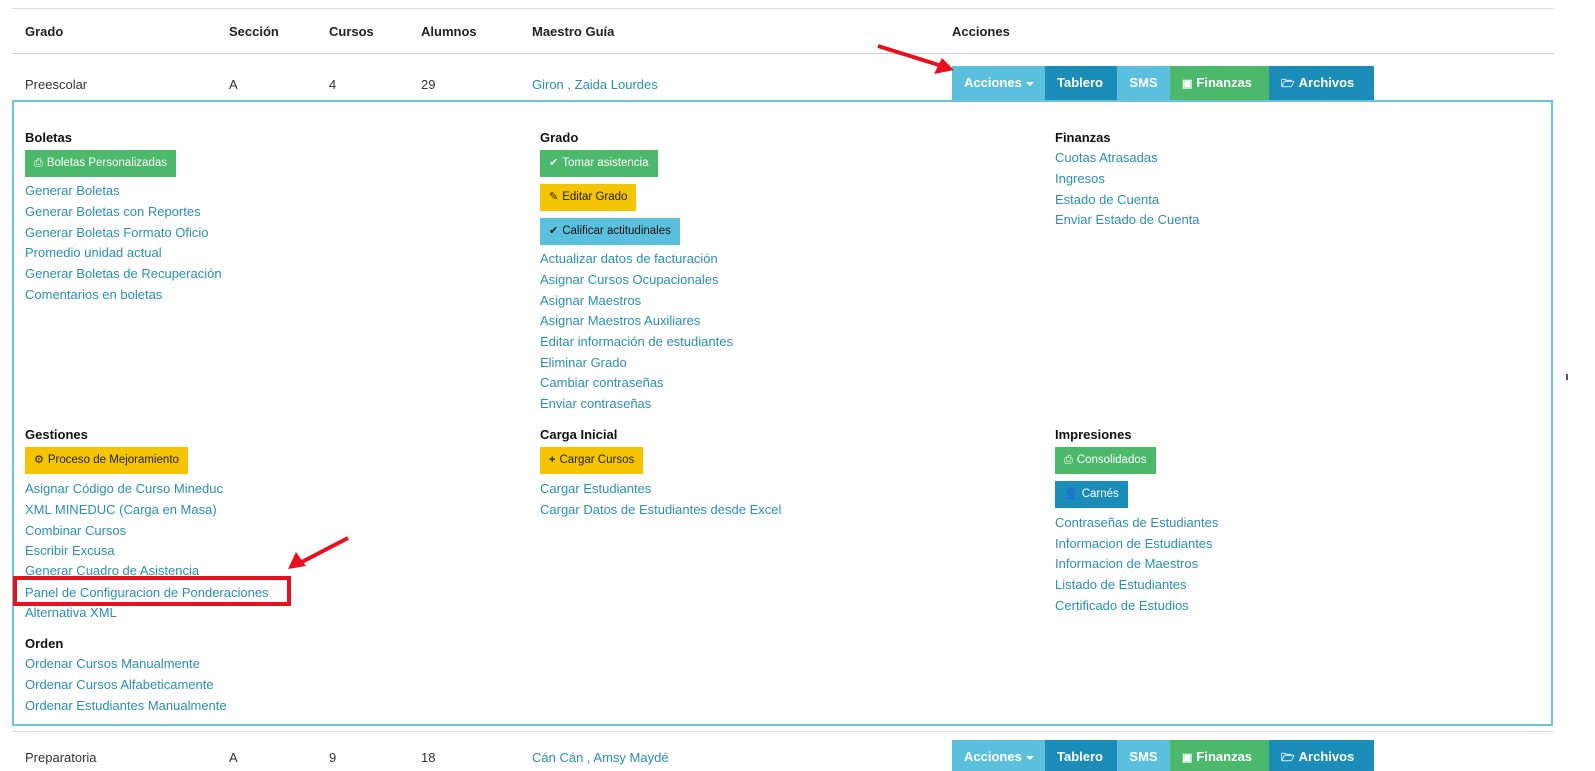 This screenshot has width=1595, height=771. I want to click on pencil-icon: ✎, so click(554, 197).